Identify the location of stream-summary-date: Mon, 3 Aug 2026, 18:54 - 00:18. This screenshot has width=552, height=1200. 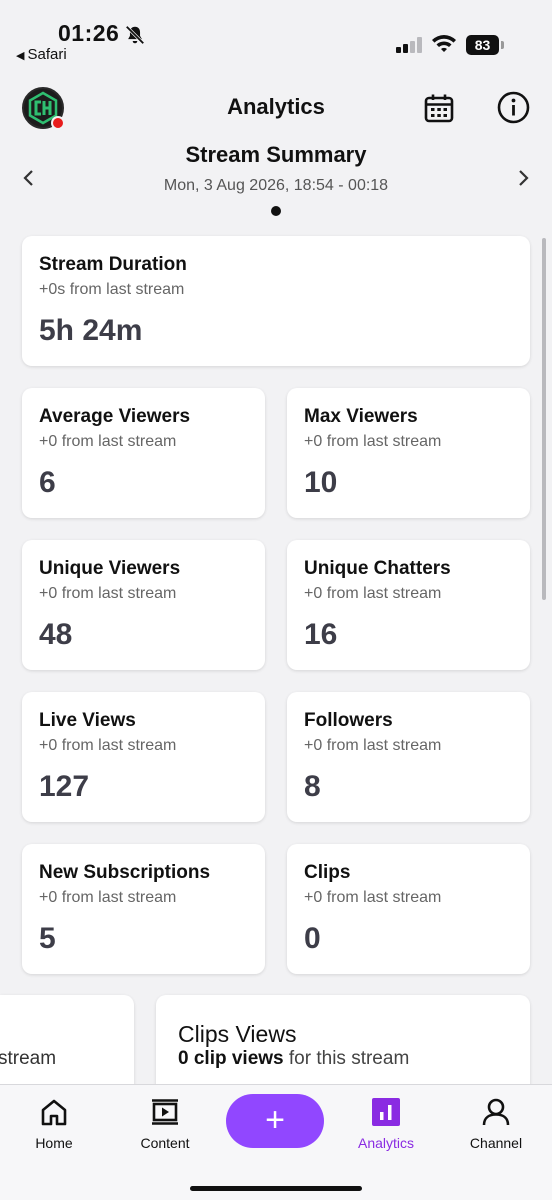
(276, 185).